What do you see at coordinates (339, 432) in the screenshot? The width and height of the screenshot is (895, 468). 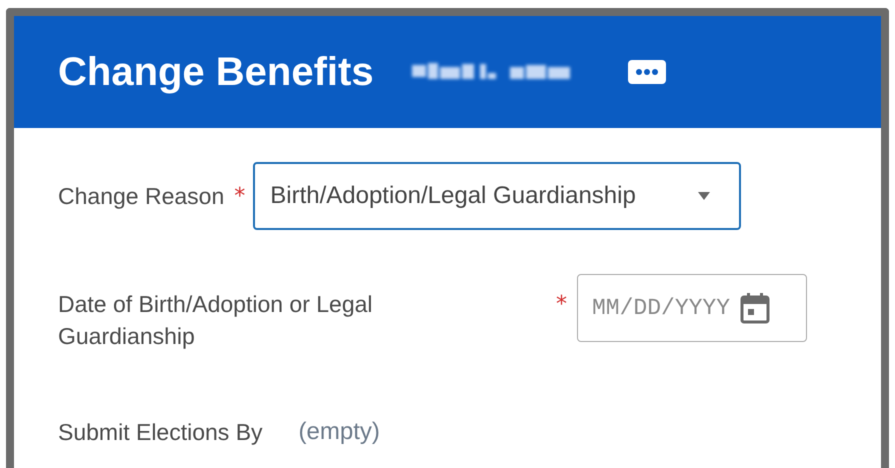 I see `field-value: (empty)` at bounding box center [339, 432].